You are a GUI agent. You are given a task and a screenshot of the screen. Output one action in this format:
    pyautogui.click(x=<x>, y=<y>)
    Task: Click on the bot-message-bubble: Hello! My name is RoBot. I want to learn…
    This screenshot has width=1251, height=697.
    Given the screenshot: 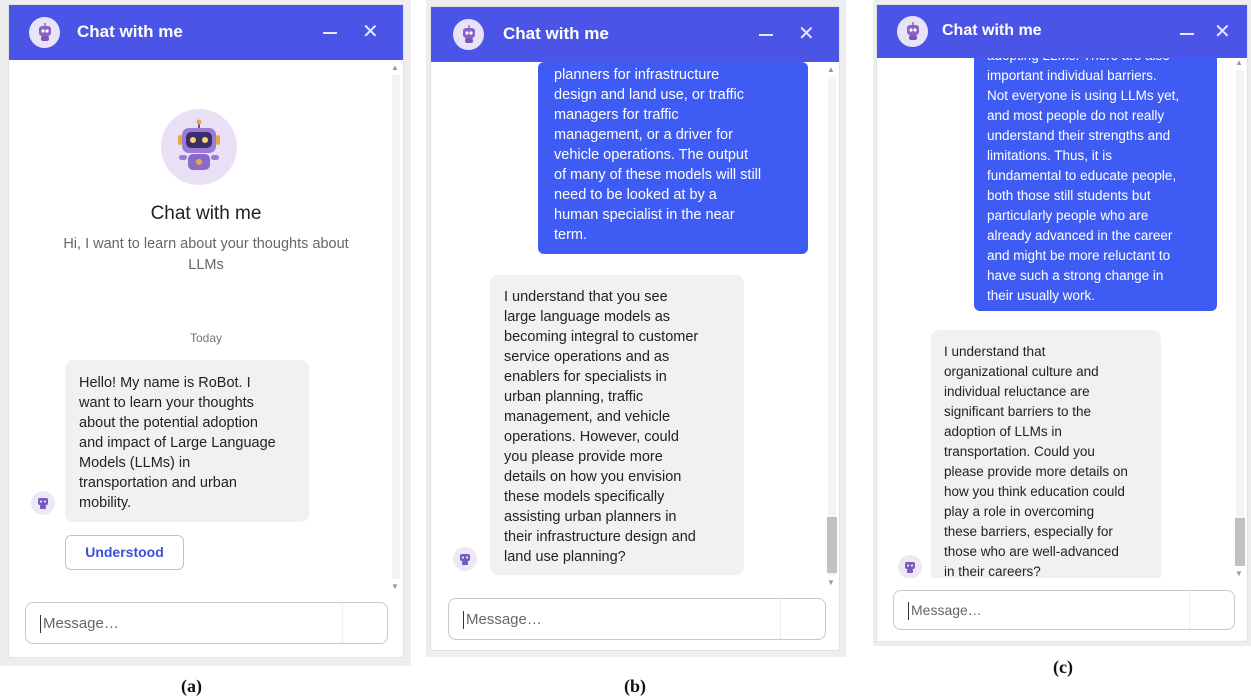 What is the action you would take?
    pyautogui.click(x=187, y=441)
    